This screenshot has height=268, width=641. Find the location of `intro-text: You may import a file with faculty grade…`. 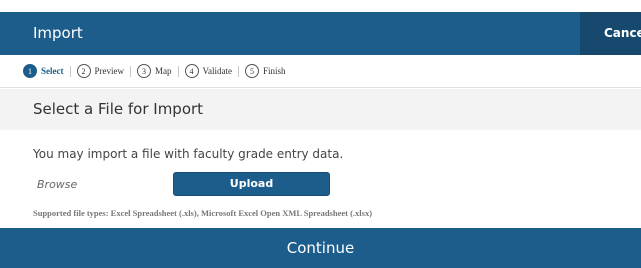

intro-text: You may import a file with faculty grade… is located at coordinates (188, 154).